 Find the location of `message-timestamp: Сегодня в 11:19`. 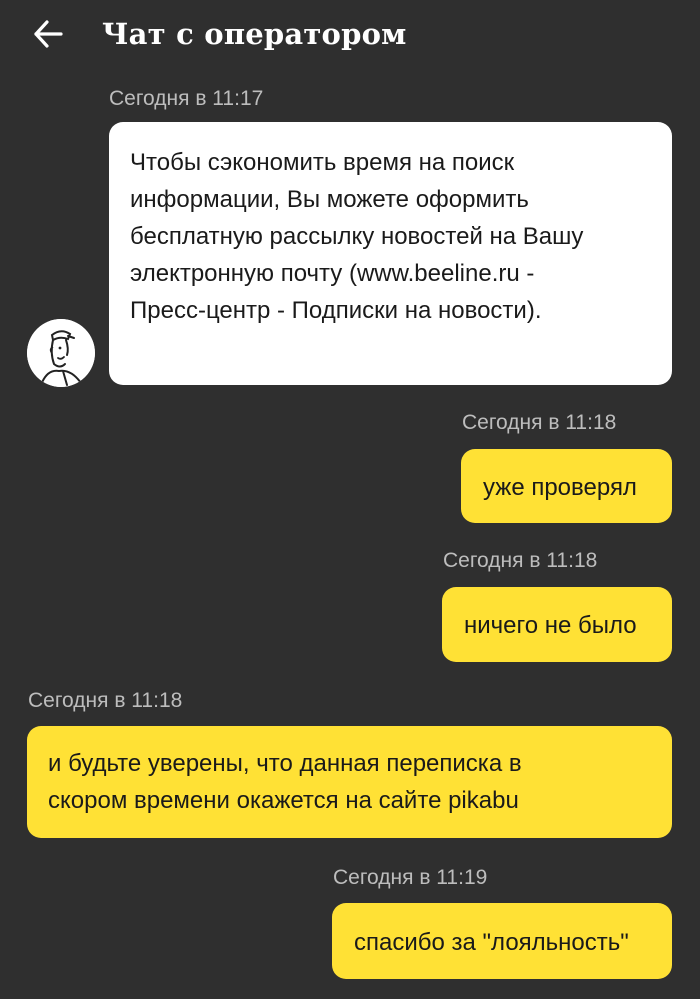

message-timestamp: Сегодня в 11:19 is located at coordinates (410, 877).